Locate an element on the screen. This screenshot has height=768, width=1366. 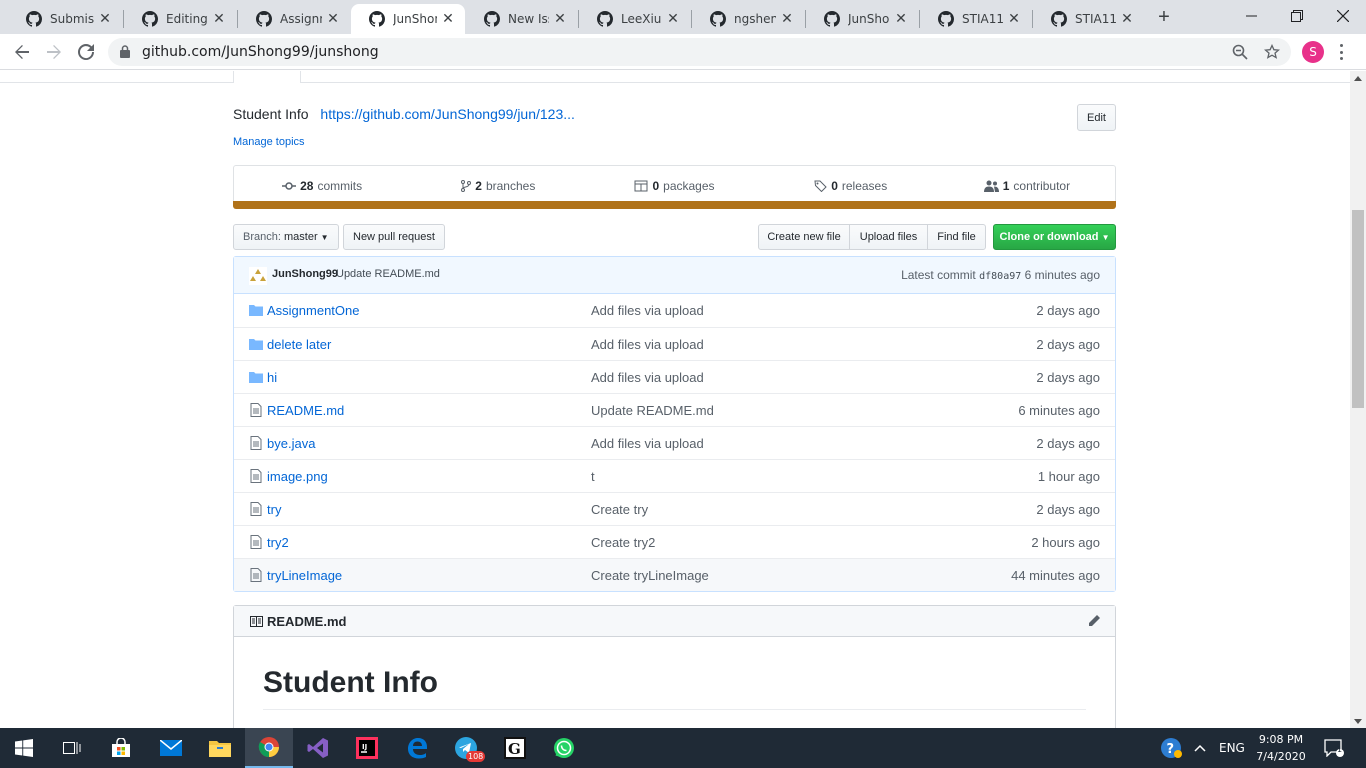
file-commit-message: Create try2 is located at coordinates (623, 542).